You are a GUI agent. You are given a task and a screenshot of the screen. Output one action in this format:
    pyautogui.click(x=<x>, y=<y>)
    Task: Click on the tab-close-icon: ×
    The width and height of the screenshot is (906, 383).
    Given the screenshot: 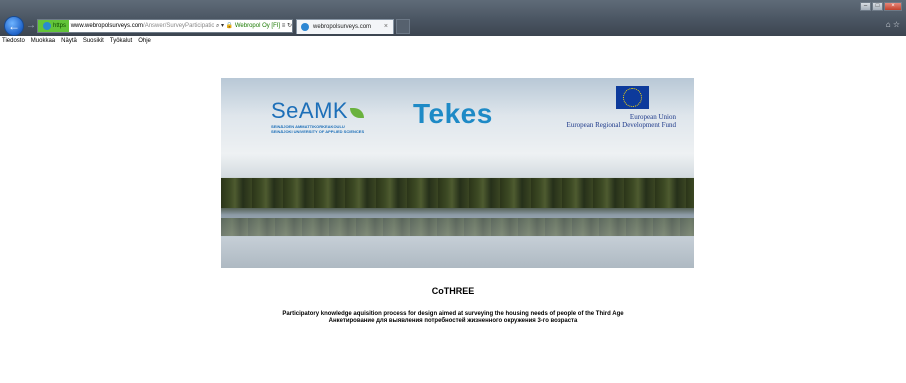 What is the action you would take?
    pyautogui.click(x=386, y=27)
    